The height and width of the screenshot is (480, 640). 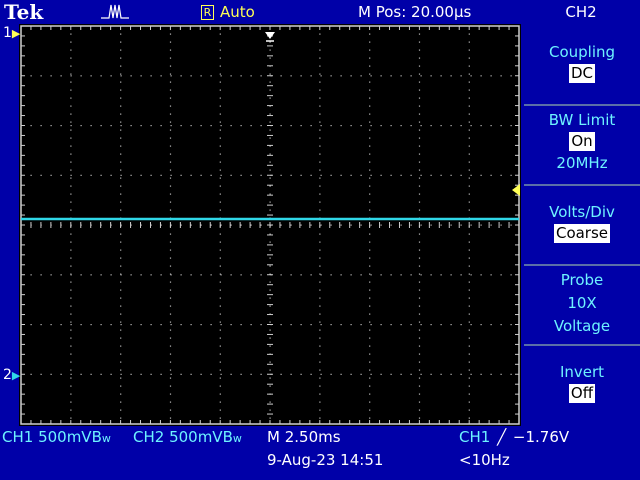 What do you see at coordinates (7, 375) in the screenshot?
I see `ch2-marker-label: 2` at bounding box center [7, 375].